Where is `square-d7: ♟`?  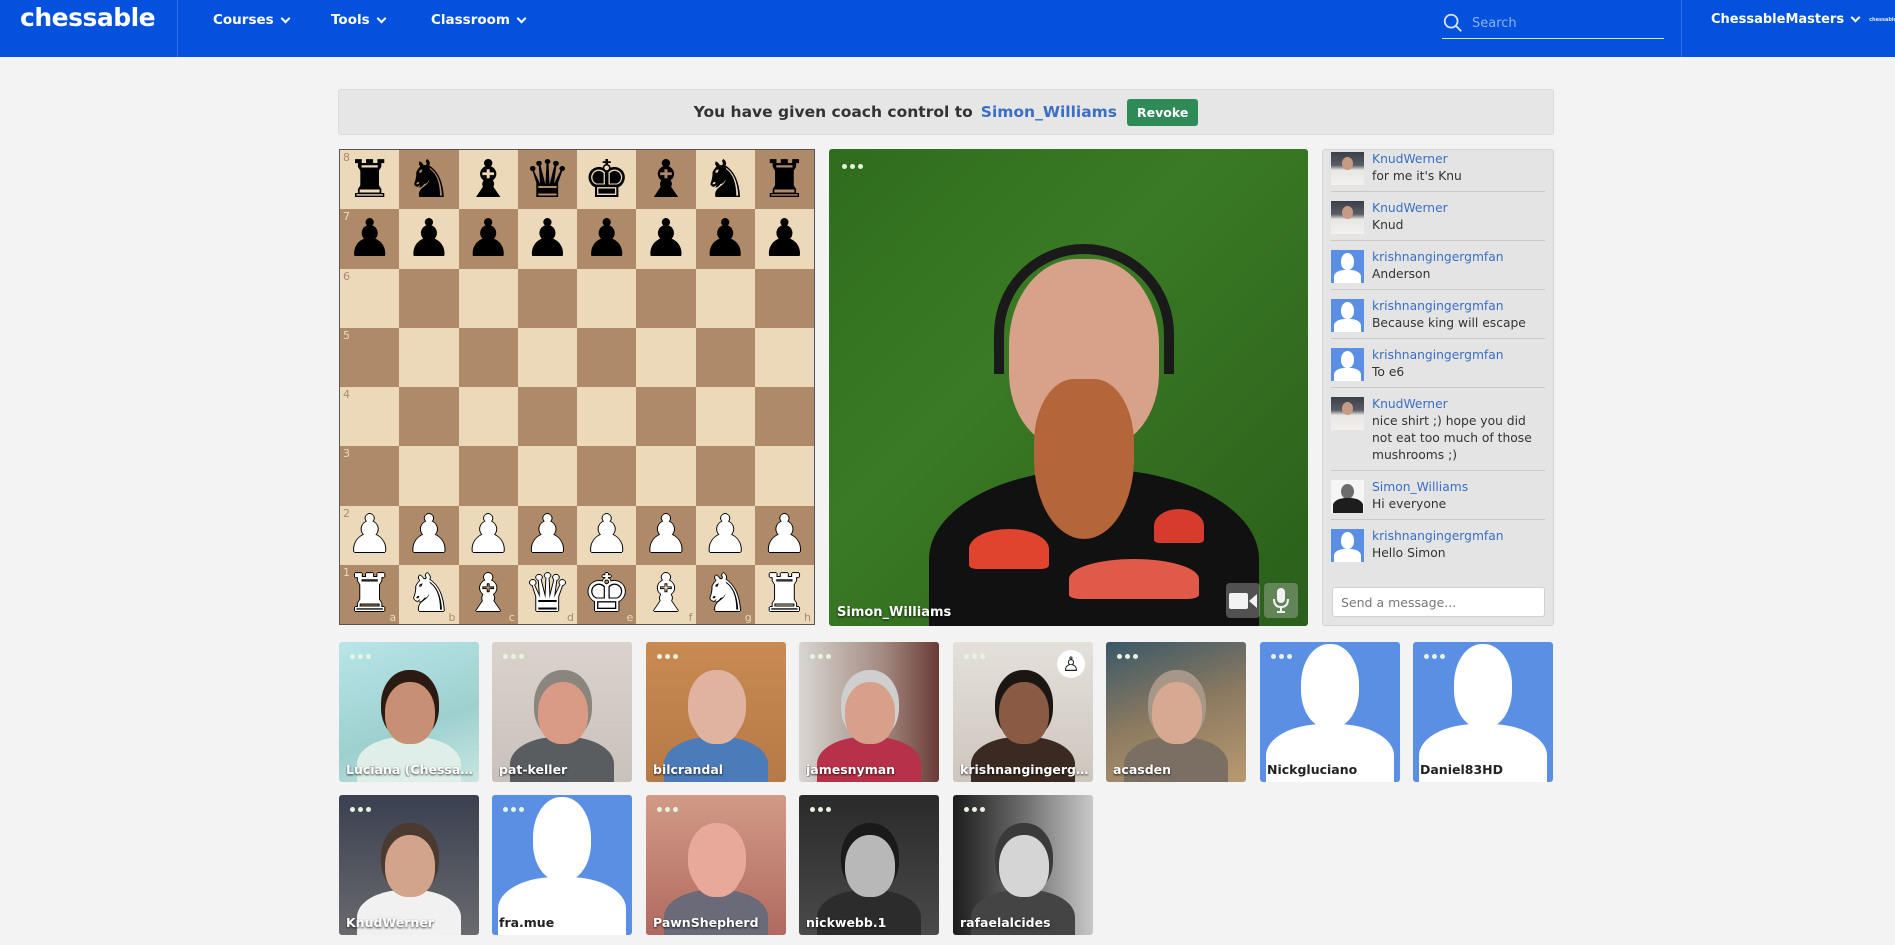 square-d7: ♟ is located at coordinates (547, 239).